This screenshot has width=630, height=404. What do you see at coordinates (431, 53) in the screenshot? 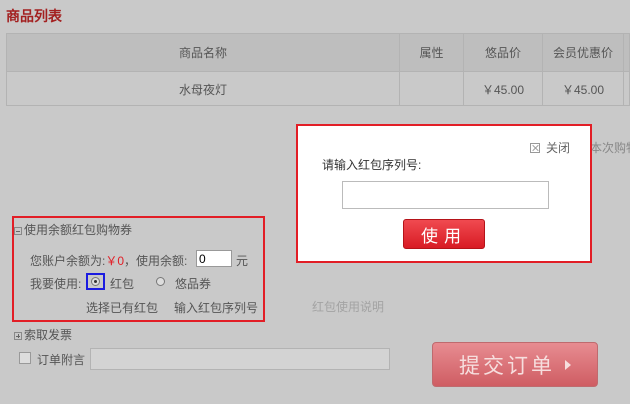
I see `column-header-attribute: 属性` at bounding box center [431, 53].